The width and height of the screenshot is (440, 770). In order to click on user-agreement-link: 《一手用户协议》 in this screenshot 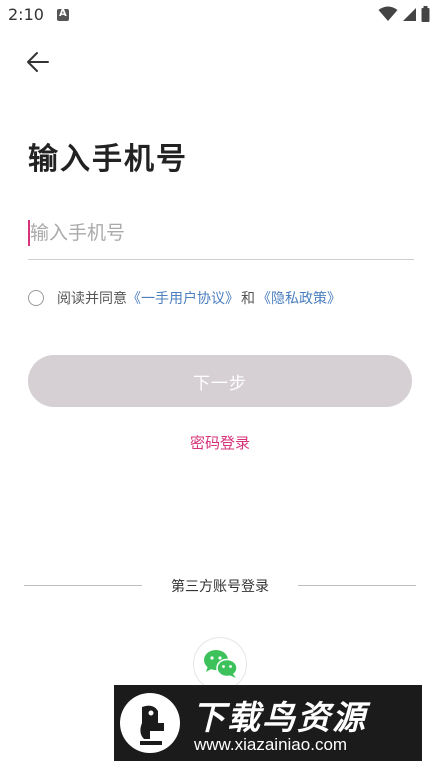, I will do `click(183, 298)`.